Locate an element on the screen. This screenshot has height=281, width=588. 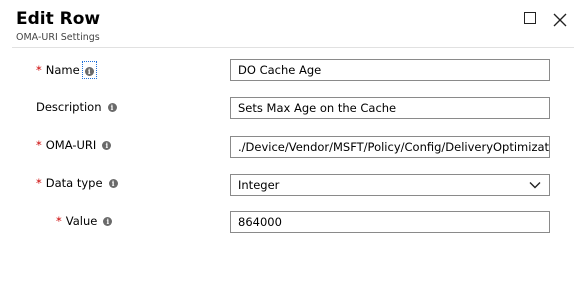
name-info-button: i is located at coordinates (89, 70).